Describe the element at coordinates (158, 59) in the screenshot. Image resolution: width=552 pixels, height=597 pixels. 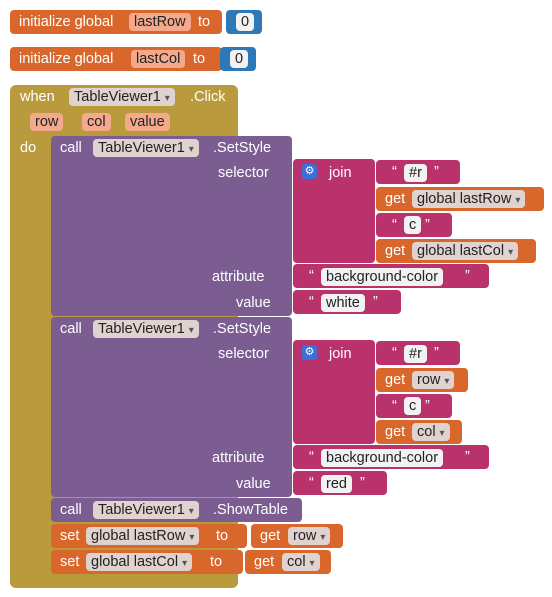
I see `init-var-name-field: lastCol` at that location.